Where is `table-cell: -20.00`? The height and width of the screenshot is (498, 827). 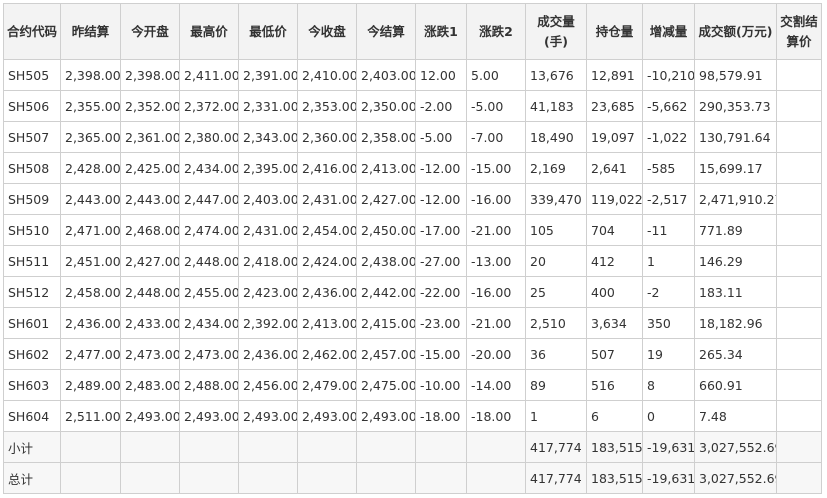
table-cell: -20.00 is located at coordinates (496, 354).